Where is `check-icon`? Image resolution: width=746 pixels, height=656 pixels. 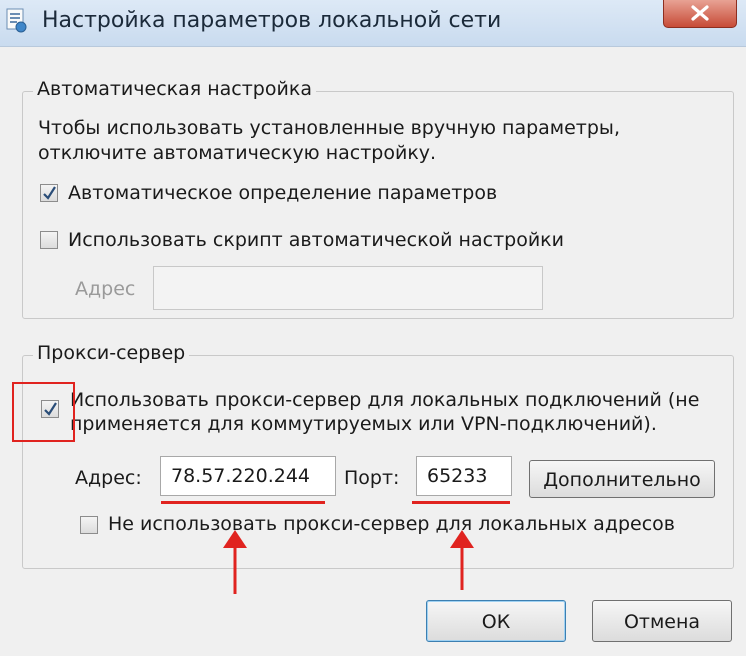 check-icon is located at coordinates (49, 193).